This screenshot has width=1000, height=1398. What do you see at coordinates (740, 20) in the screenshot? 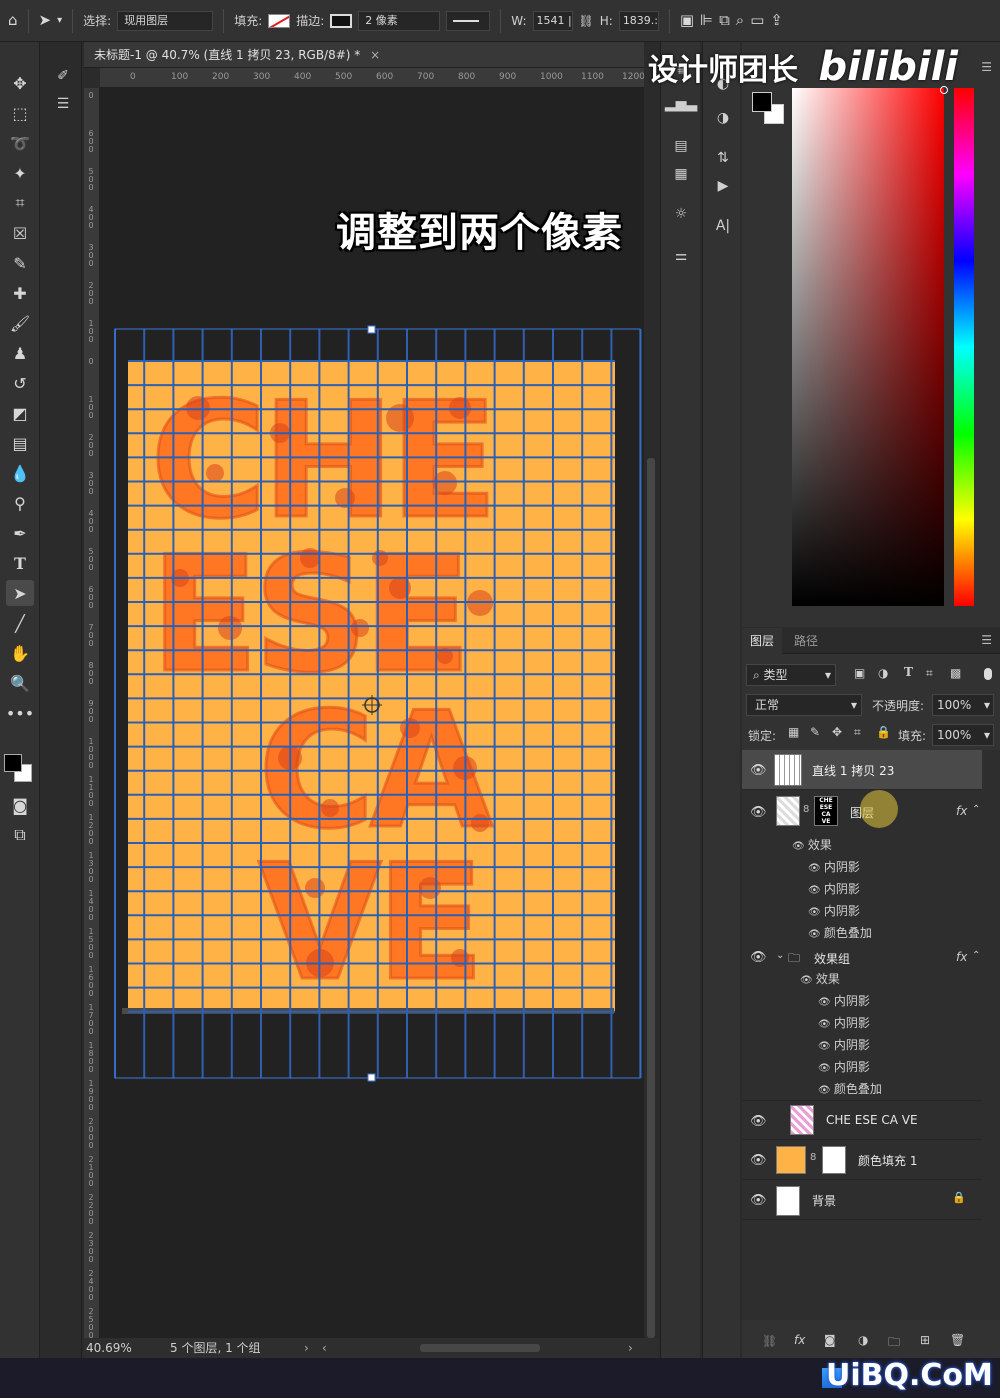
I see `search-icon: ⌕` at bounding box center [740, 20].